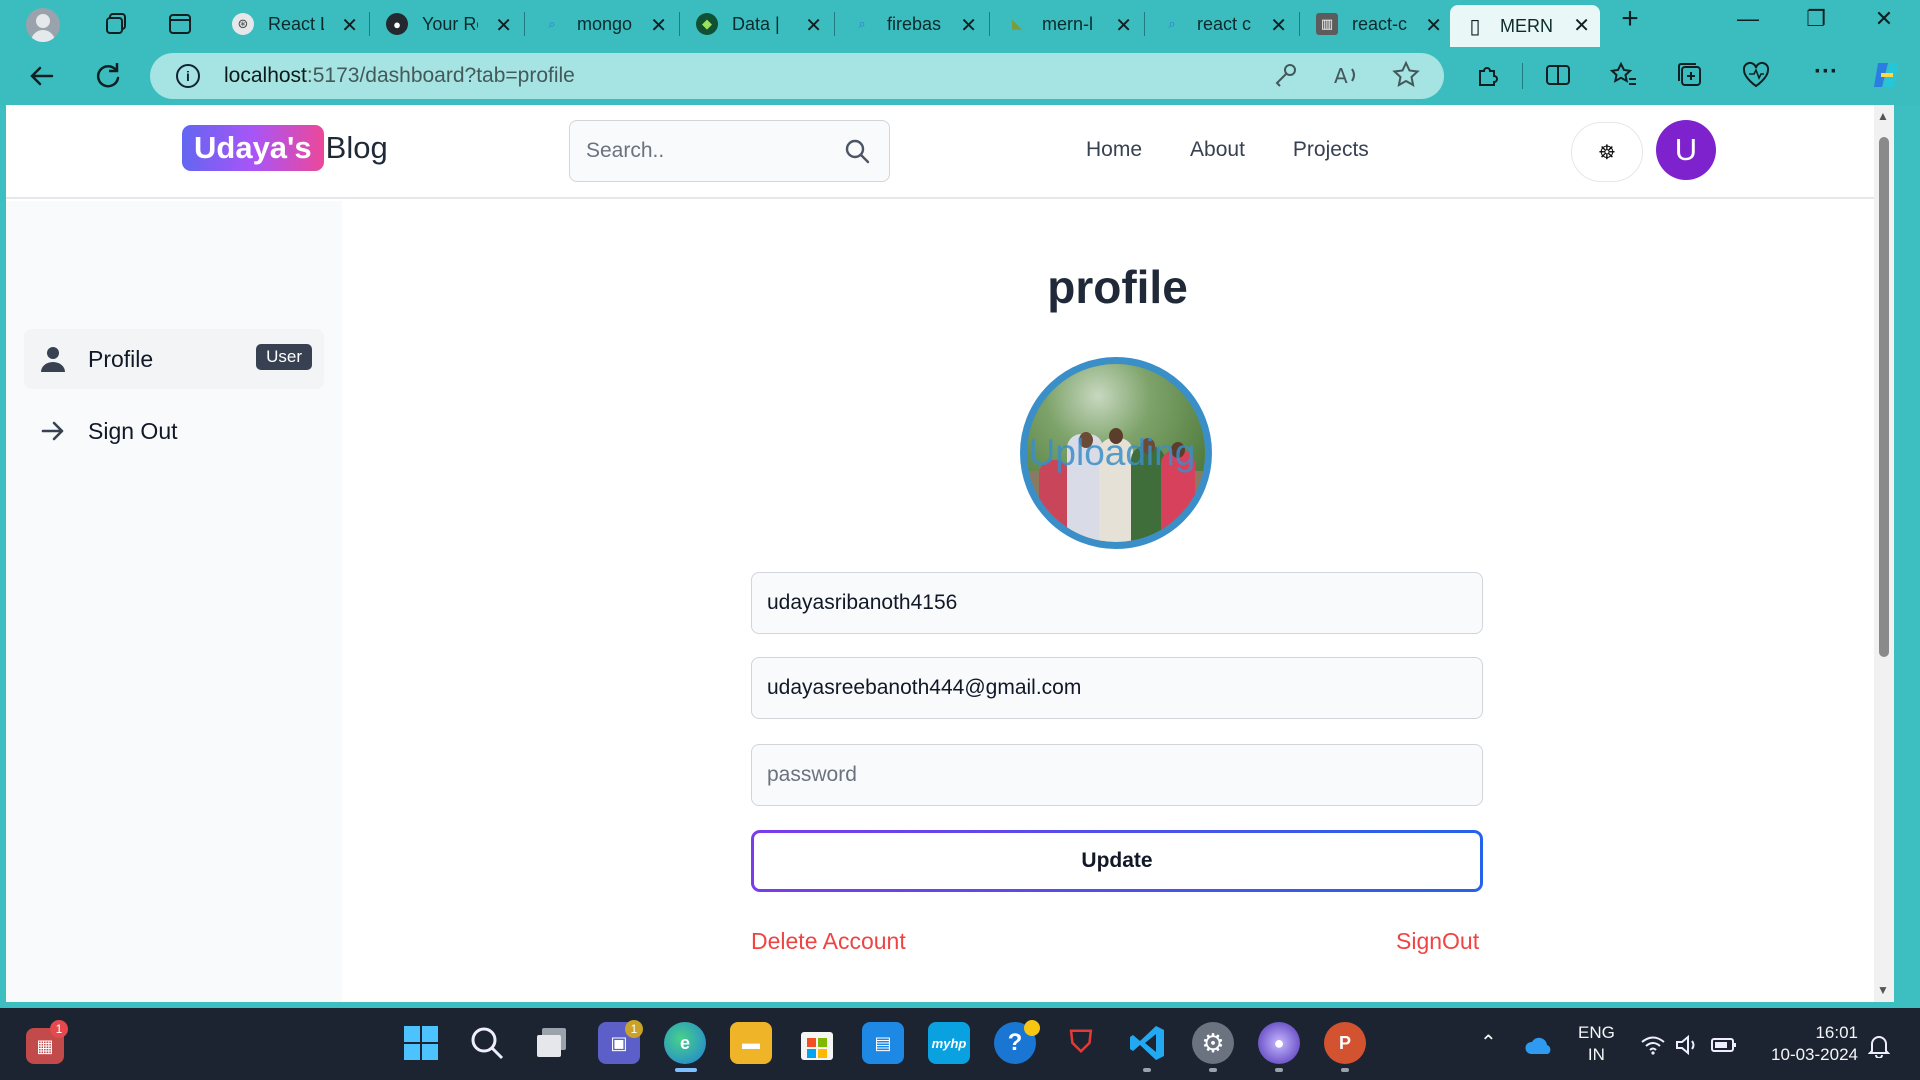 This screenshot has width=1920, height=1080. I want to click on app-window-icon: ▤, so click(883, 1043).